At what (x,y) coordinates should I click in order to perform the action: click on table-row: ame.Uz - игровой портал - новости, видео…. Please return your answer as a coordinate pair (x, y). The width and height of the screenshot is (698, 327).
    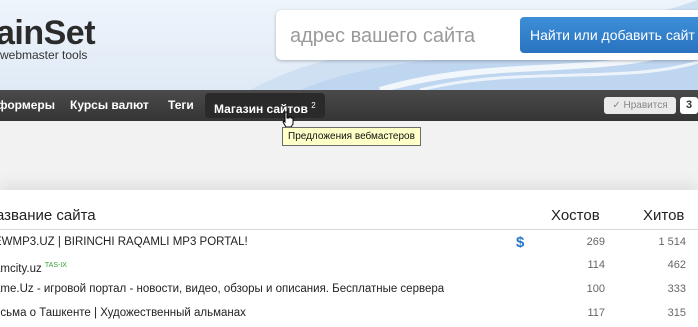
    Looking at the image, I should click on (349, 289).